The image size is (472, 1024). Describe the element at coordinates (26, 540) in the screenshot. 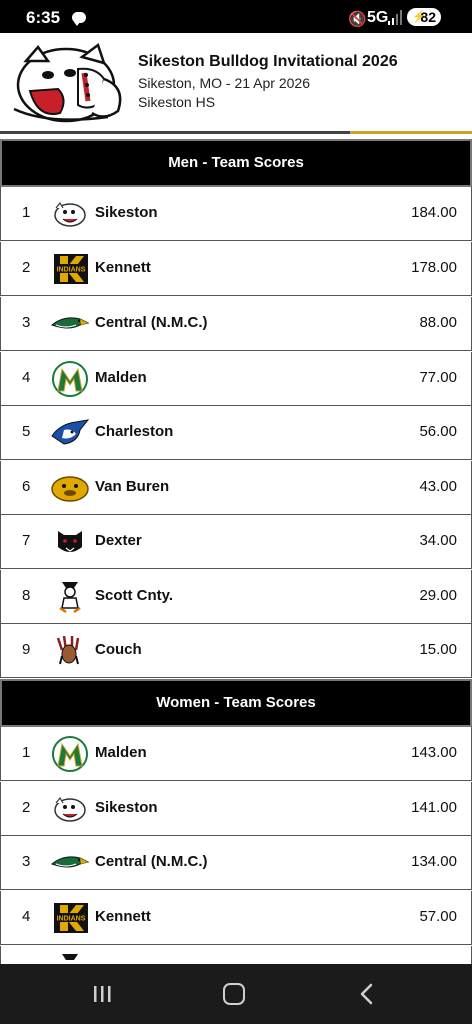

I see `rank: 7` at that location.